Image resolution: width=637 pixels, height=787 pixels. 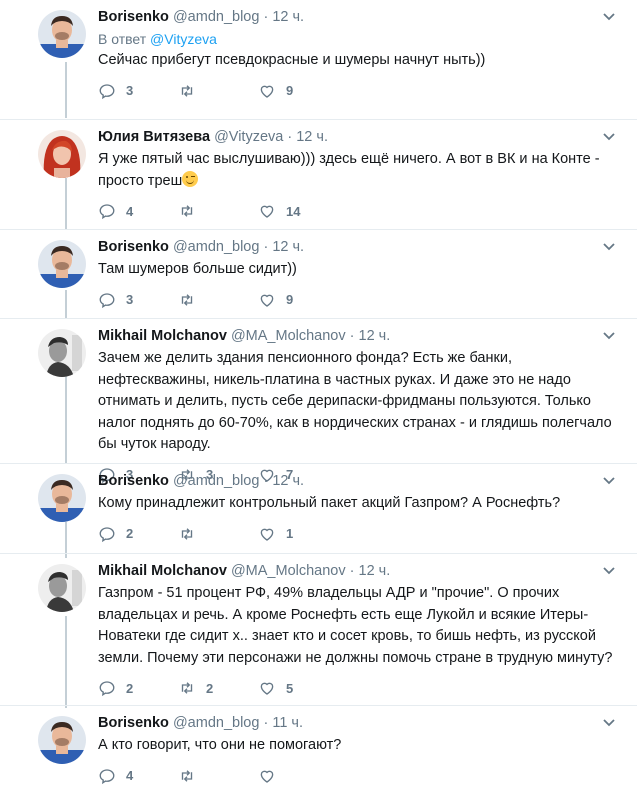 I want to click on like-button, so click(x=272, y=776).